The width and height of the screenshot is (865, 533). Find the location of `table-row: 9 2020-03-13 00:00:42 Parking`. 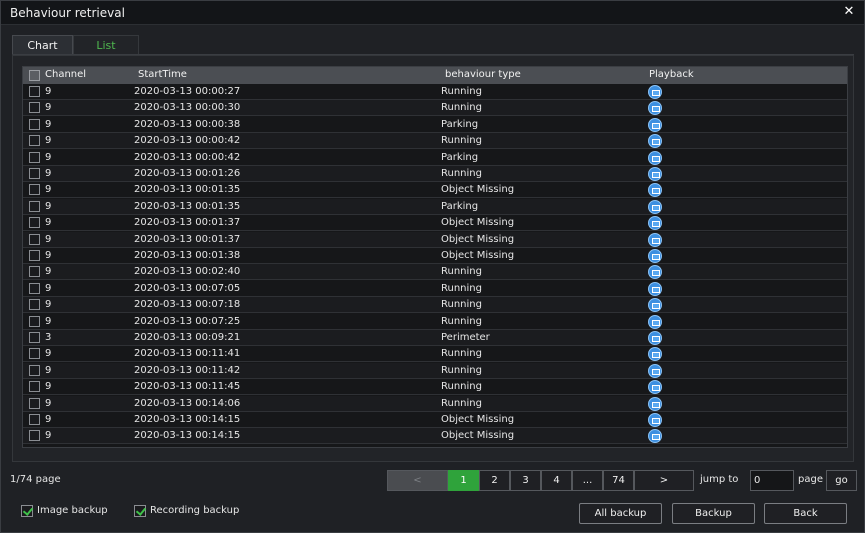

table-row: 9 2020-03-13 00:00:42 Parking is located at coordinates (435, 158).